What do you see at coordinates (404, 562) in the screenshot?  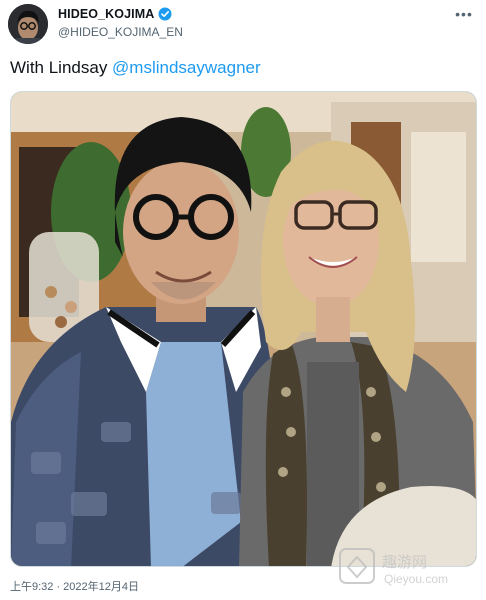 I see `watermark-brand: 趣游网` at bounding box center [404, 562].